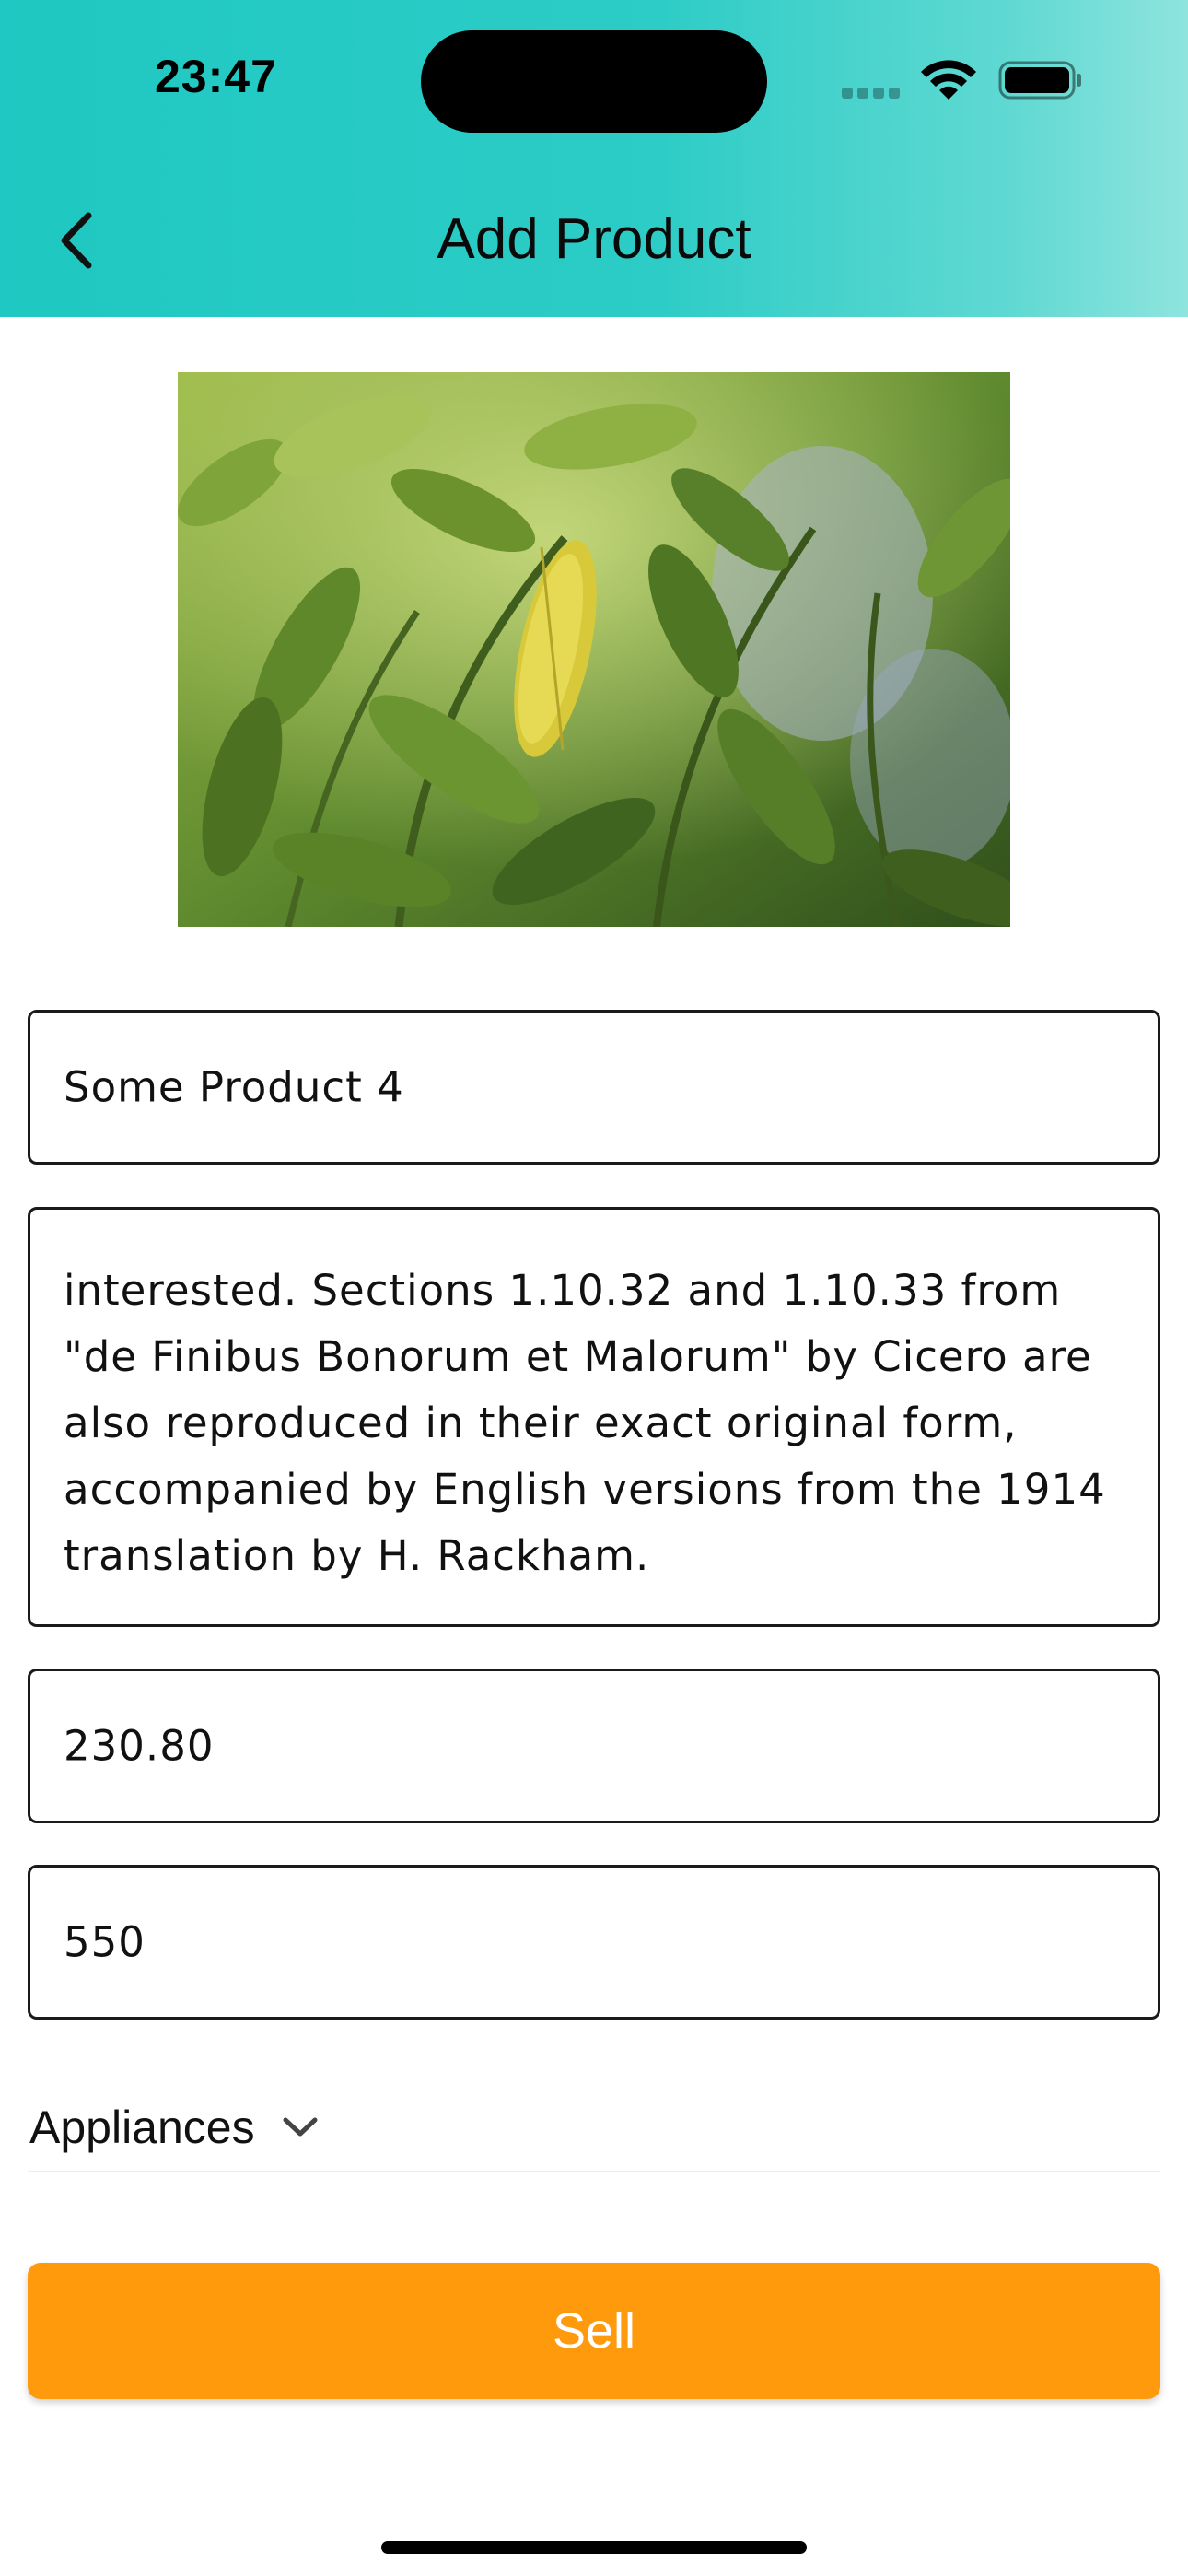 The image size is (1188, 2576). Describe the element at coordinates (594, 1746) in the screenshot. I see `product-price-field: 230.80` at that location.